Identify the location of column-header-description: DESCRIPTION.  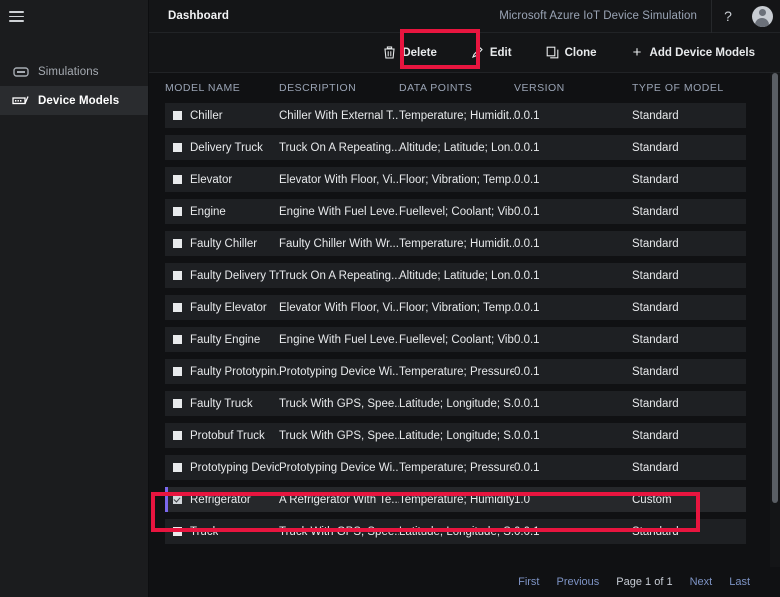
(339, 88).